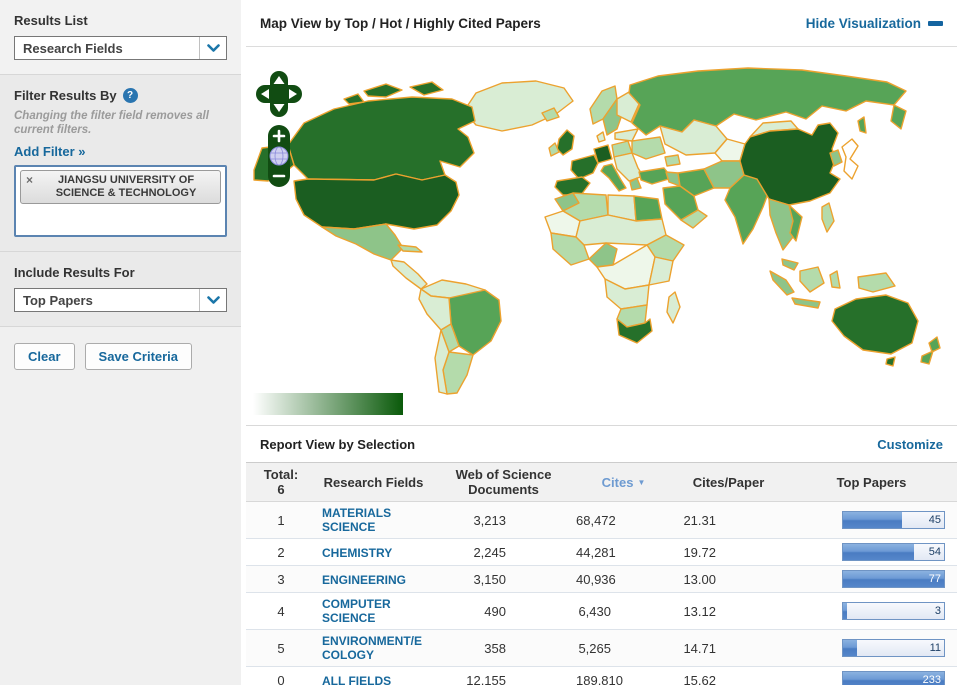 Image resolution: width=957 pixels, height=685 pixels. I want to click on globe-icon, so click(279, 156).